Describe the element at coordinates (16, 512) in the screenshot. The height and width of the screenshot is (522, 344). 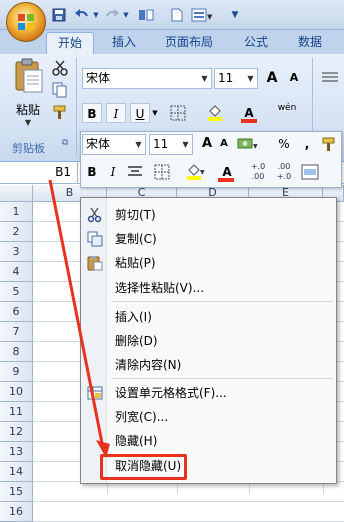
I see `row-header-16: 16` at that location.